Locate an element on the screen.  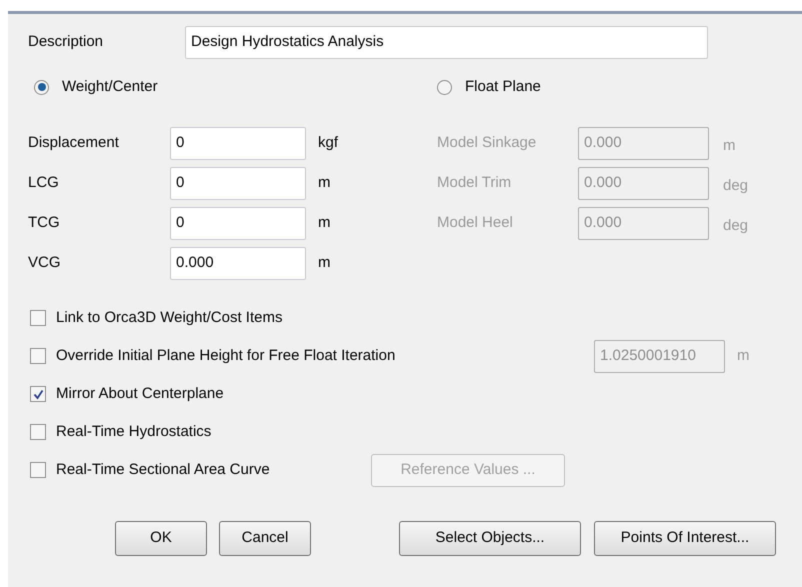
dialog-button: Cancel is located at coordinates (265, 538).